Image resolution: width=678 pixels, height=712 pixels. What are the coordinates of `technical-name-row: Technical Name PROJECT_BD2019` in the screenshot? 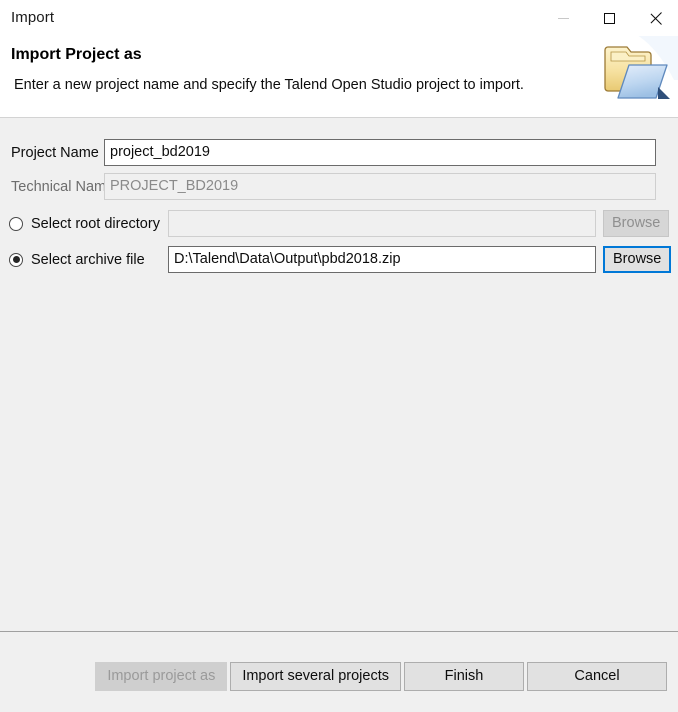 It's located at (339, 186).